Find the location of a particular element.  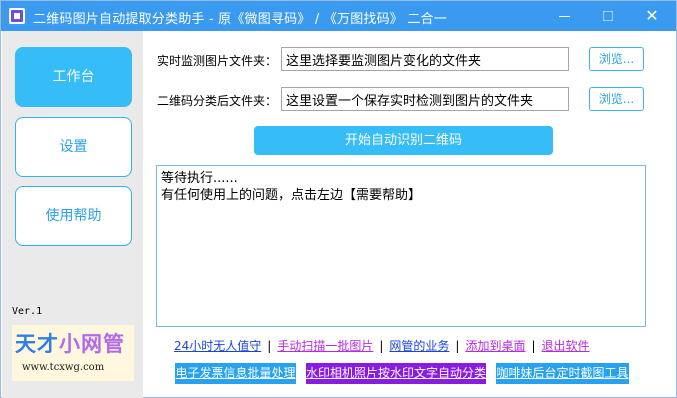

minimize-button is located at coordinates (564, 16).